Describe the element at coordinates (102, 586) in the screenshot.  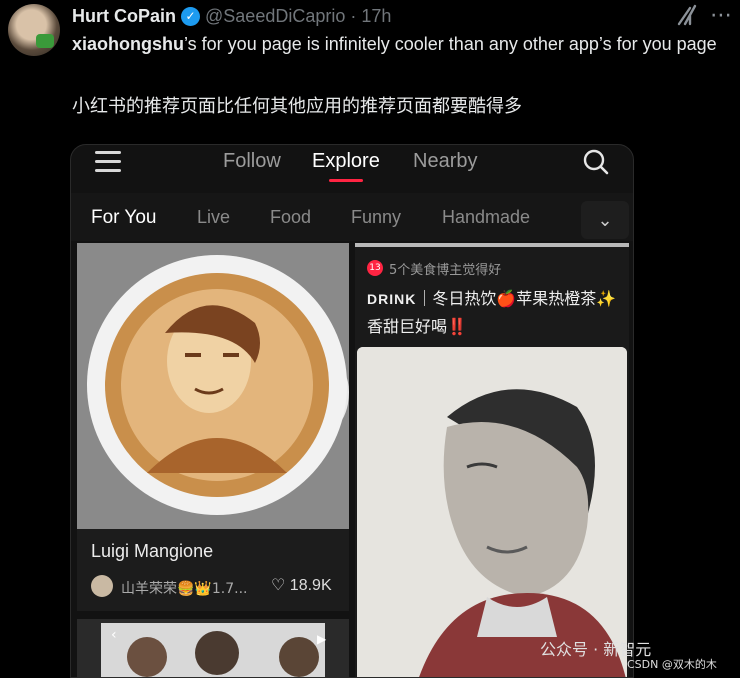
I see `author-avatar` at that location.